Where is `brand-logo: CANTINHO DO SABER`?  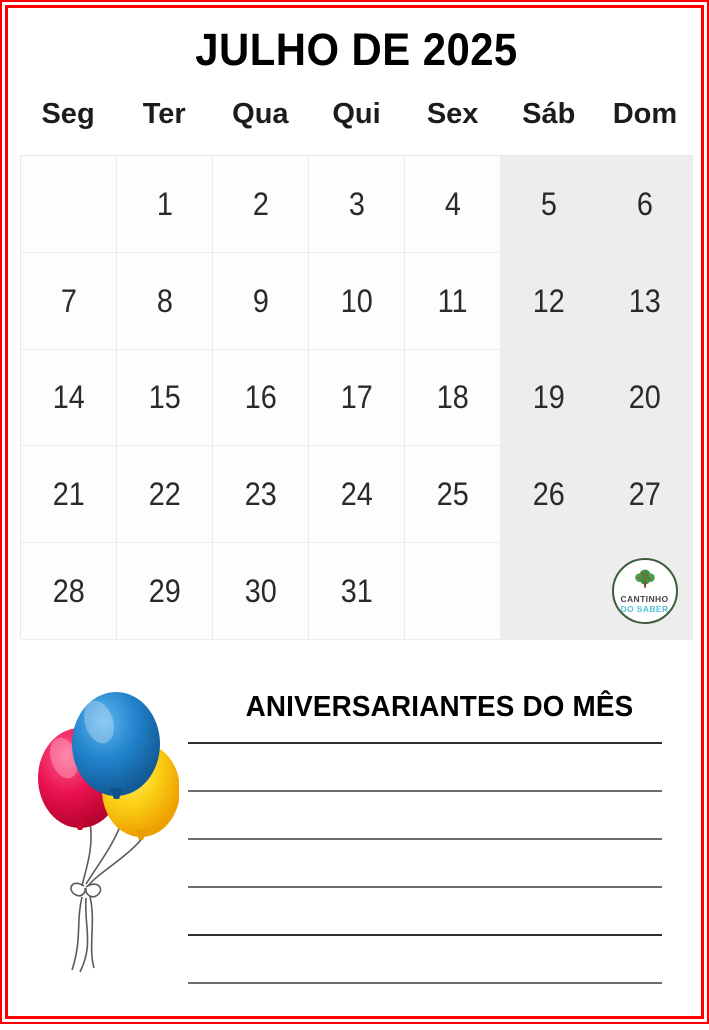 brand-logo: CANTINHO DO SABER is located at coordinates (644, 591).